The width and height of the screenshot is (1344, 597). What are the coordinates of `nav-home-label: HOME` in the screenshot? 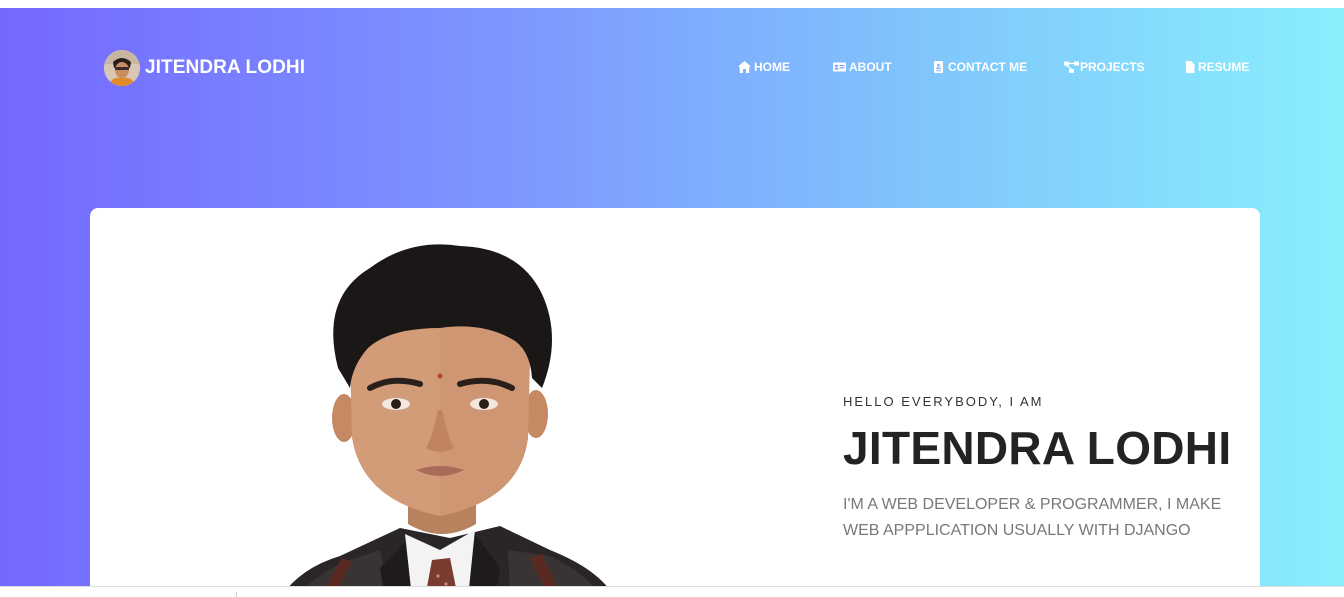 It's located at (772, 67).